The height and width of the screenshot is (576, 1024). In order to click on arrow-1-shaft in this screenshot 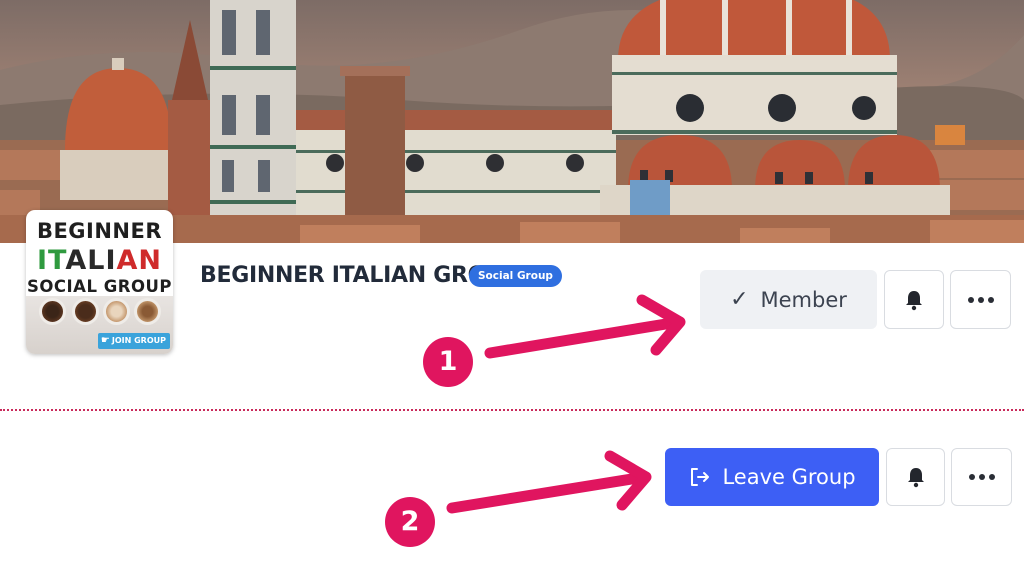, I will do `click(581, 338)`.